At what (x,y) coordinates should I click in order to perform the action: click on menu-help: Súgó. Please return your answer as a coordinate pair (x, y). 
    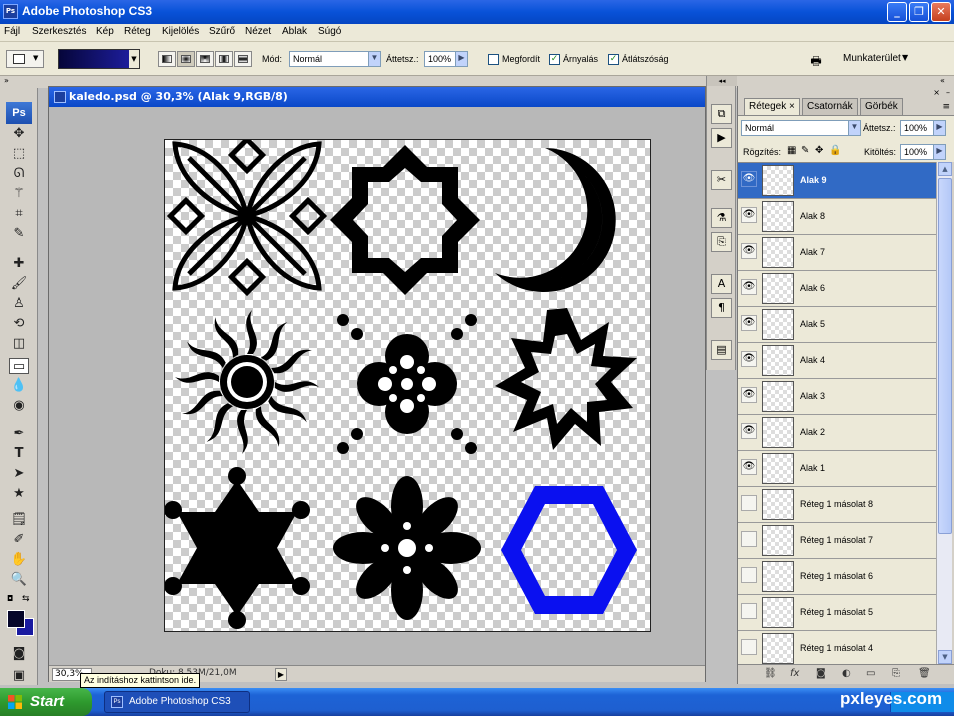
    Looking at the image, I should click on (329, 31).